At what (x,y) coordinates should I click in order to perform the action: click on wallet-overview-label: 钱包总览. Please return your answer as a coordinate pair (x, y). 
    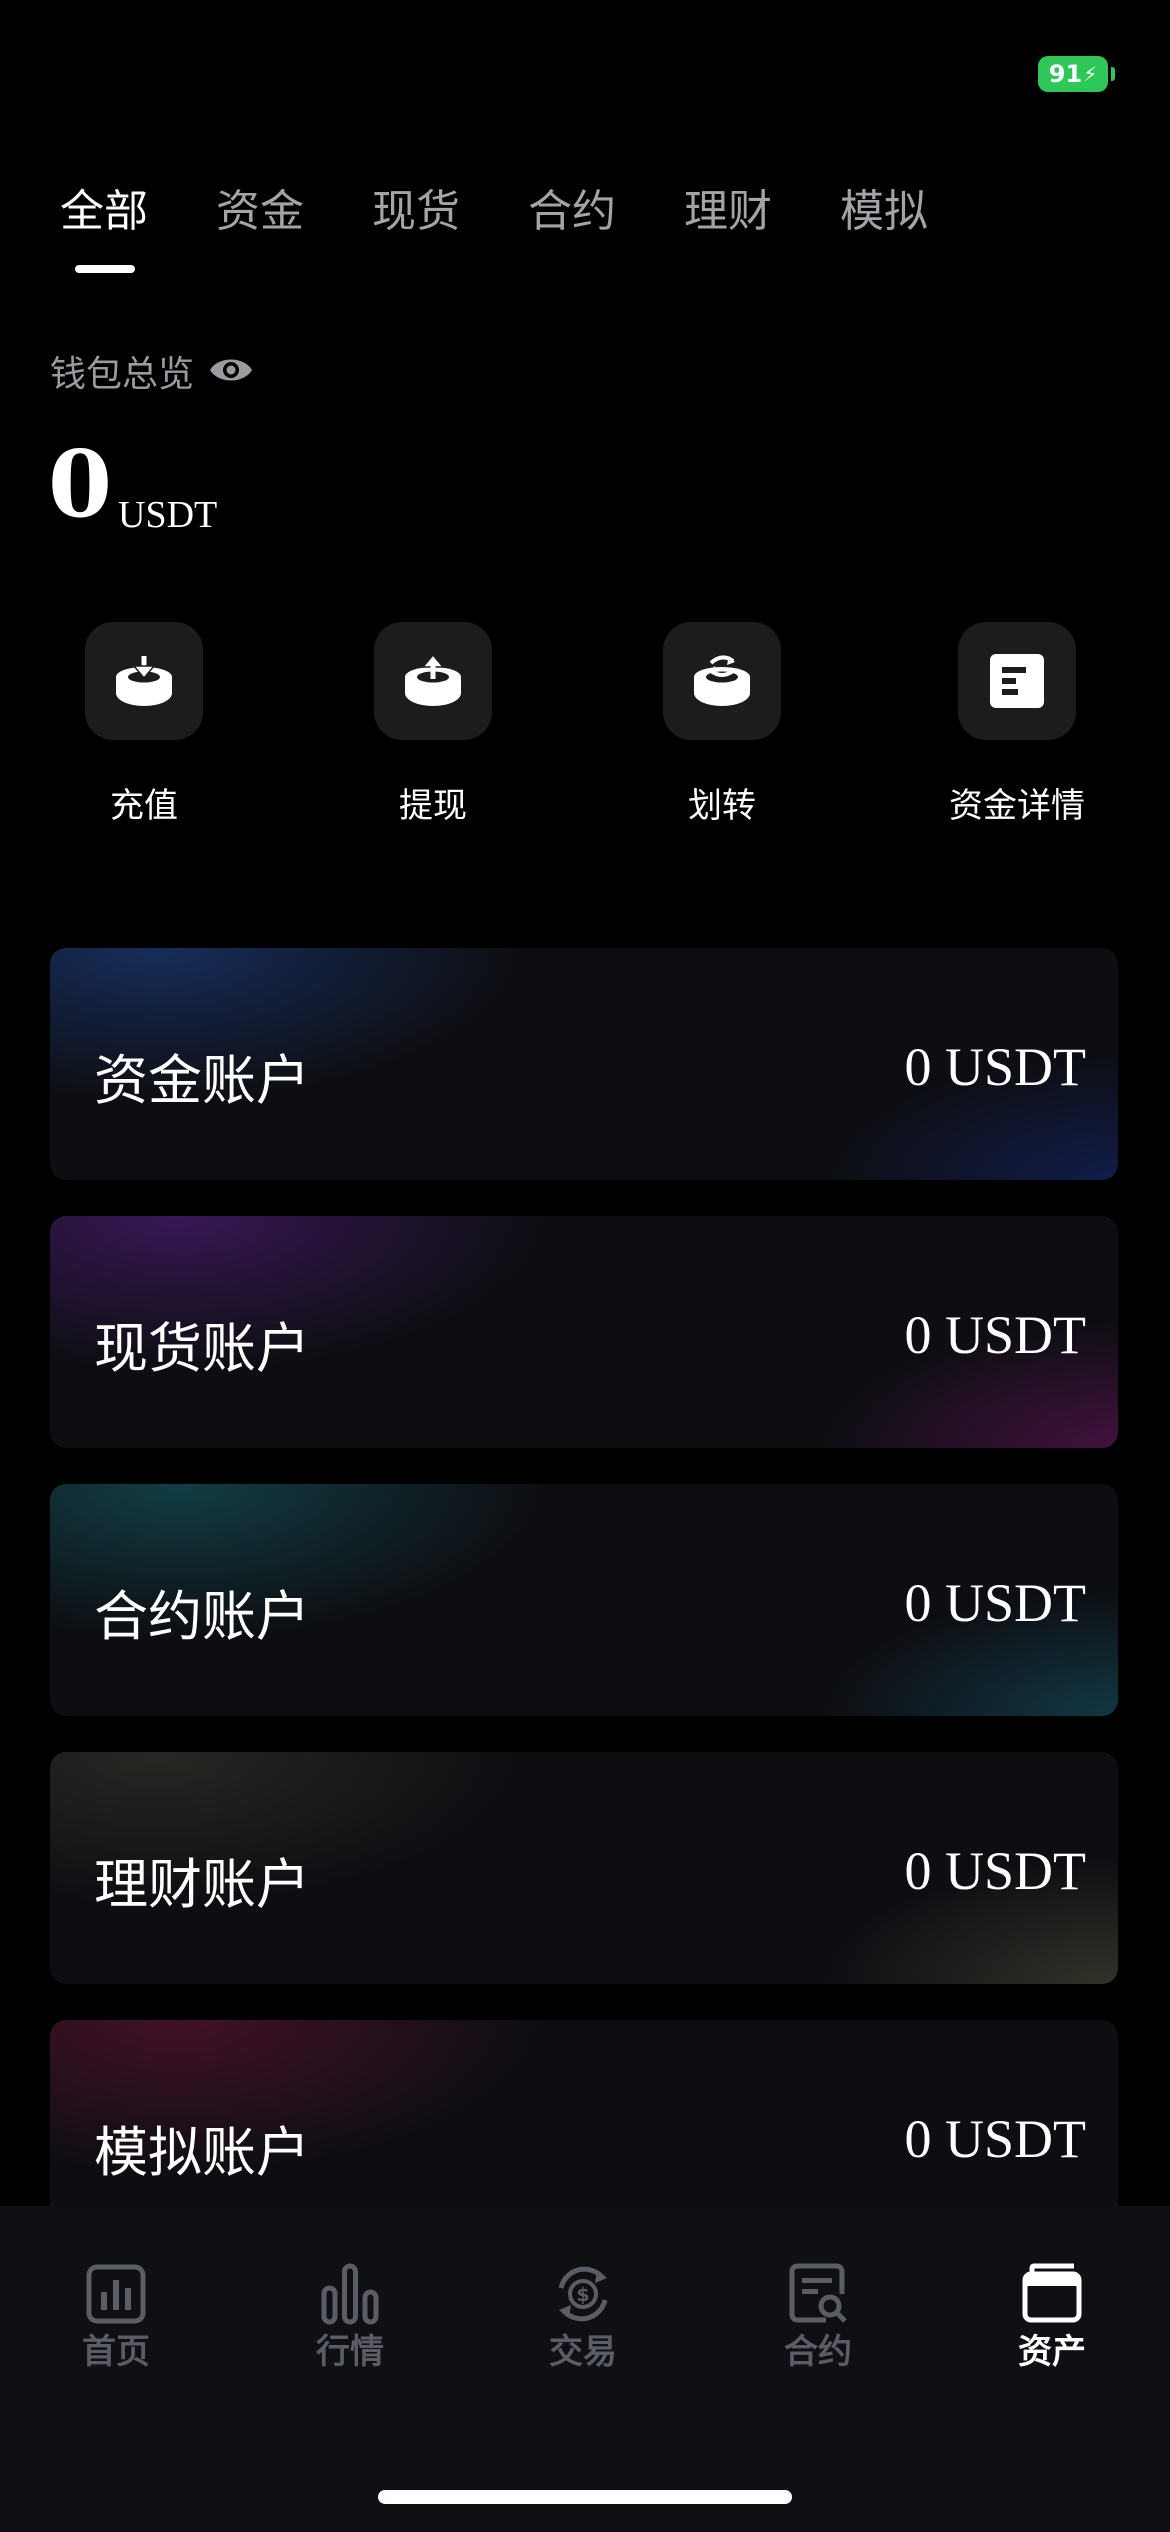
    Looking at the image, I should click on (122, 374).